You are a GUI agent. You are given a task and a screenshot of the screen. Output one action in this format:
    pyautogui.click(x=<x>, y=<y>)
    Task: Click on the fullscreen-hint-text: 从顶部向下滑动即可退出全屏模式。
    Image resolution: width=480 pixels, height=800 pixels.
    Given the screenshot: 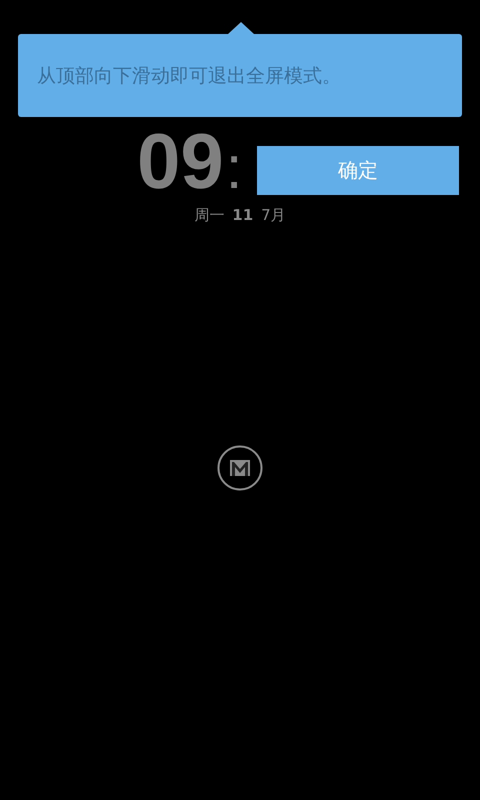 What is the action you would take?
    pyautogui.click(x=189, y=76)
    